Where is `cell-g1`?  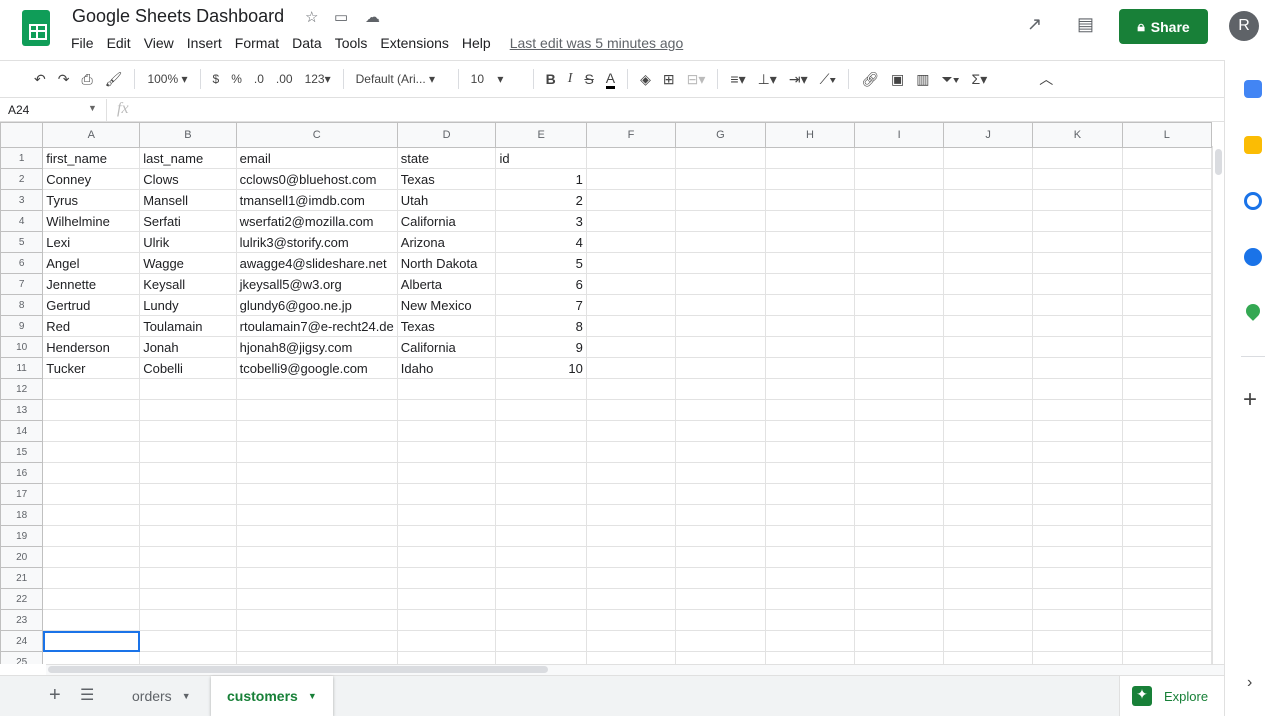 cell-g1 is located at coordinates (720, 158).